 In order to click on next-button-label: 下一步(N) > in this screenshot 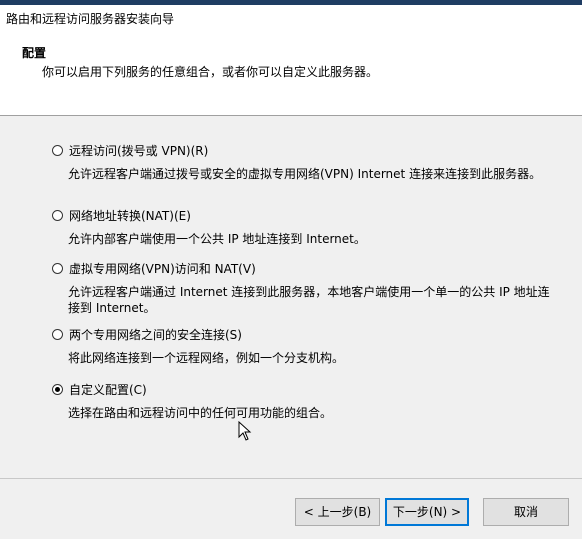, I will do `click(427, 512)`.